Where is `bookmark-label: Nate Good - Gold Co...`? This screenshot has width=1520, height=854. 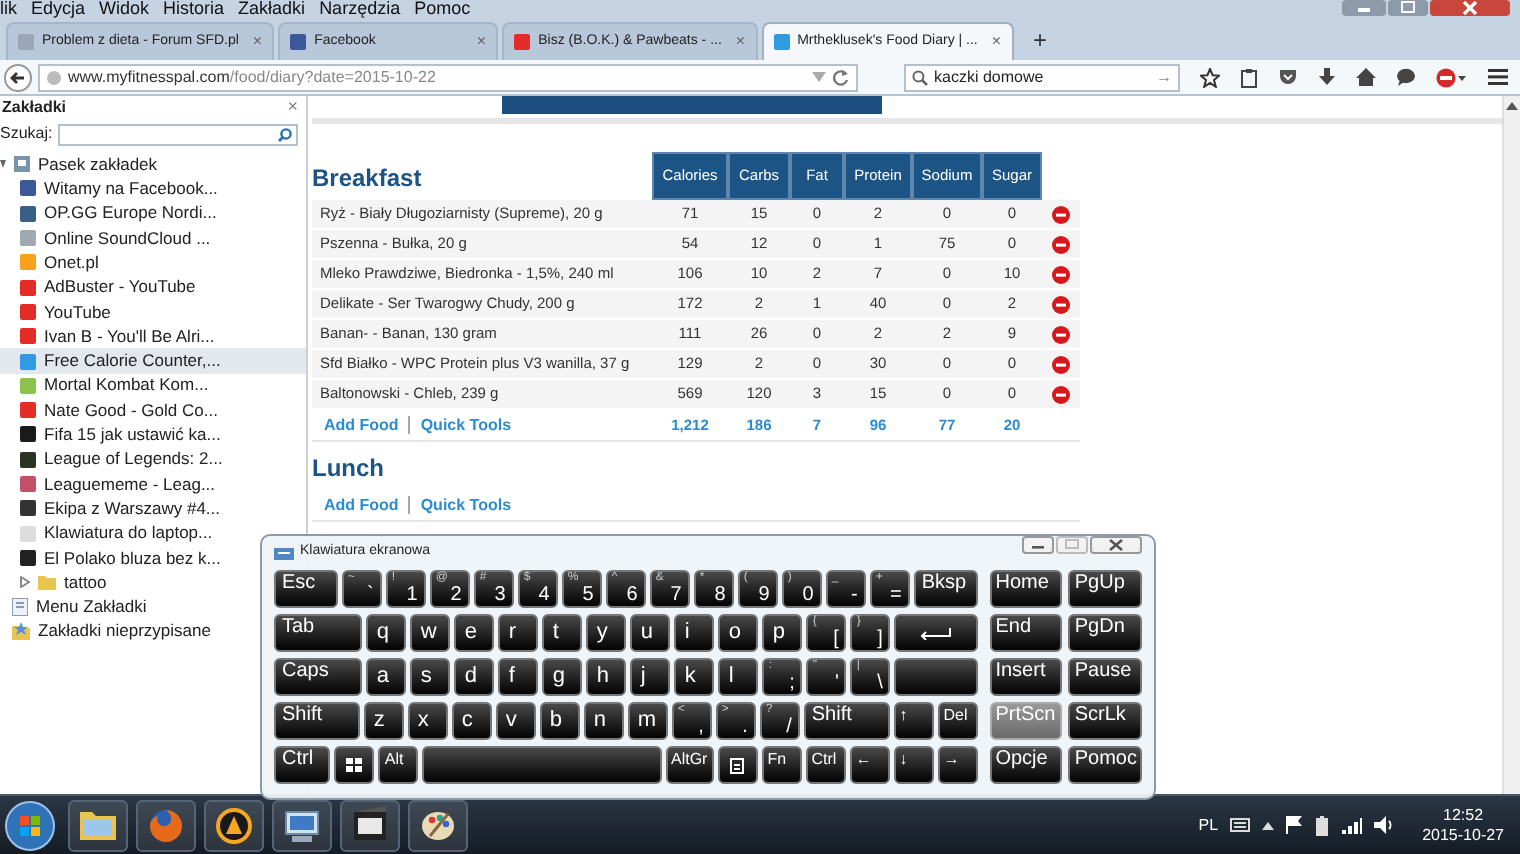 bookmark-label: Nate Good - Gold Co... is located at coordinates (131, 410).